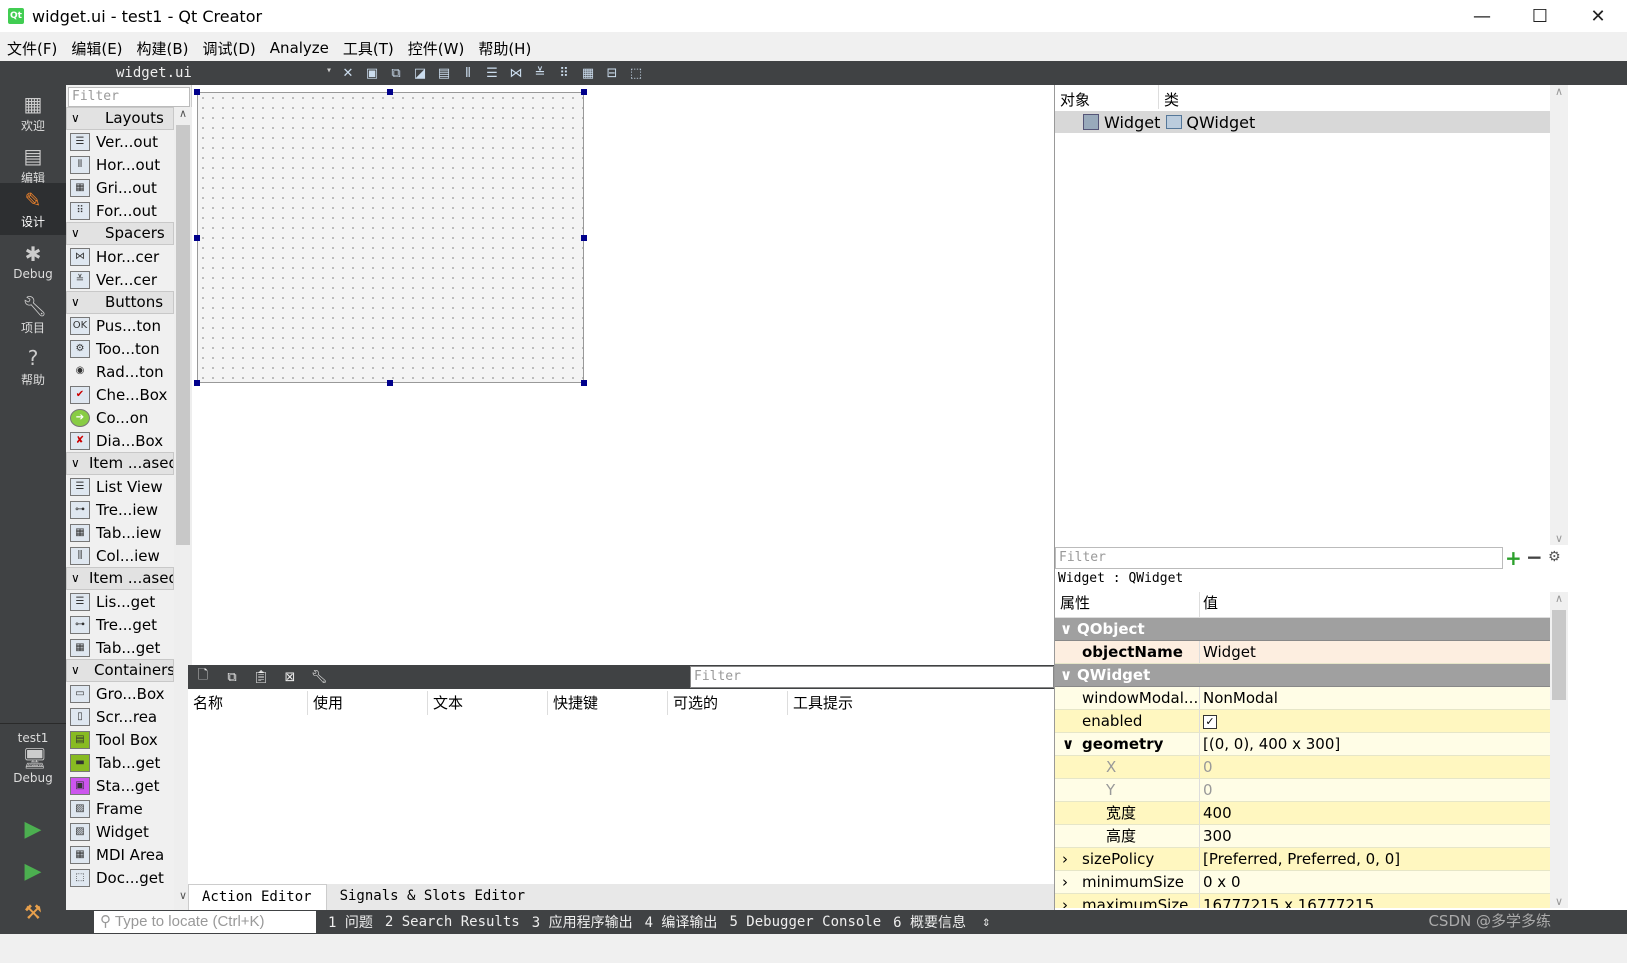  Describe the element at coordinates (120, 693) in the screenshot. I see `widget-group-box: ▭ Gro...Box` at that location.